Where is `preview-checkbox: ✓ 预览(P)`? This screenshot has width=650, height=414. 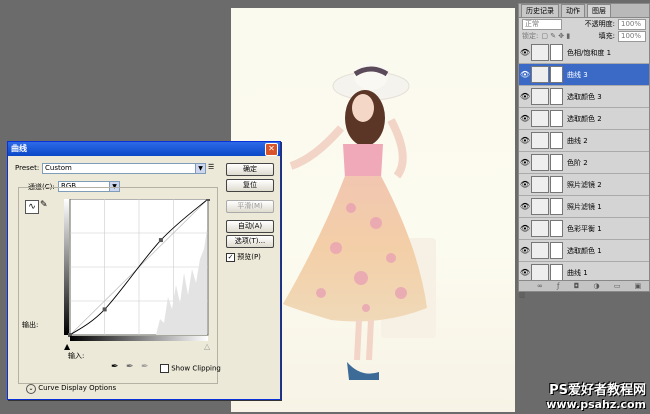
preview-checkbox: ✓ 预览(P) is located at coordinates (243, 257).